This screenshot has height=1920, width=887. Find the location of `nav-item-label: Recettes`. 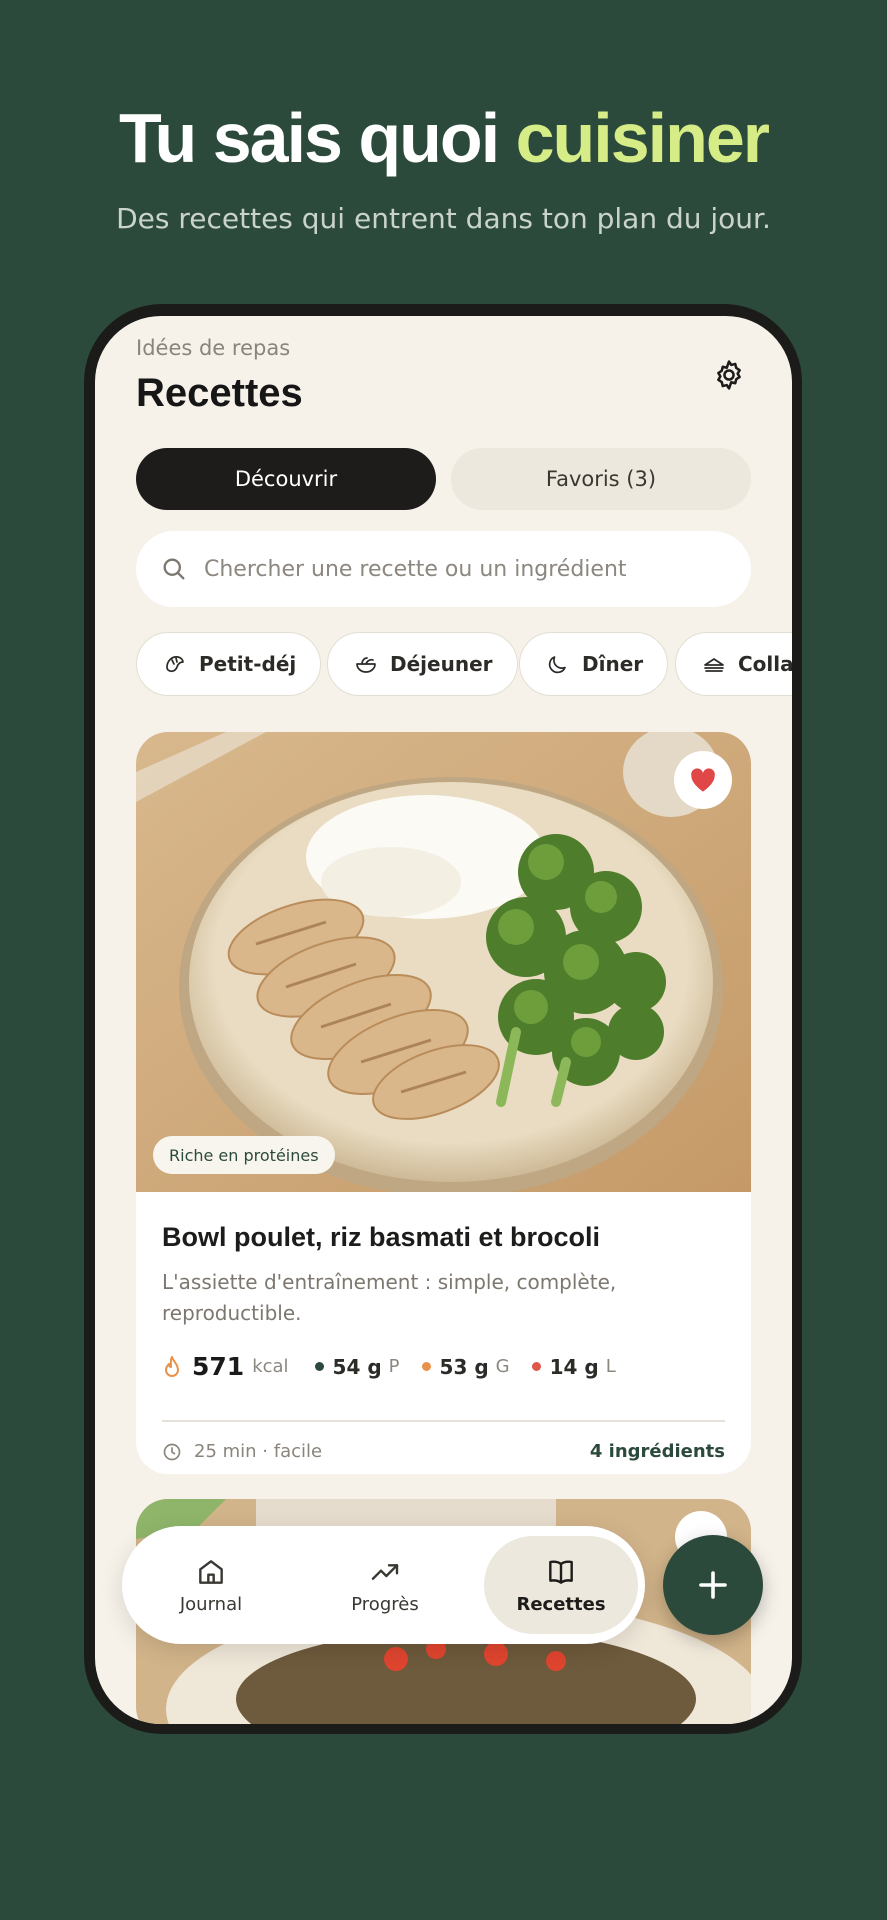

nav-item-label: Recettes is located at coordinates (561, 1604).